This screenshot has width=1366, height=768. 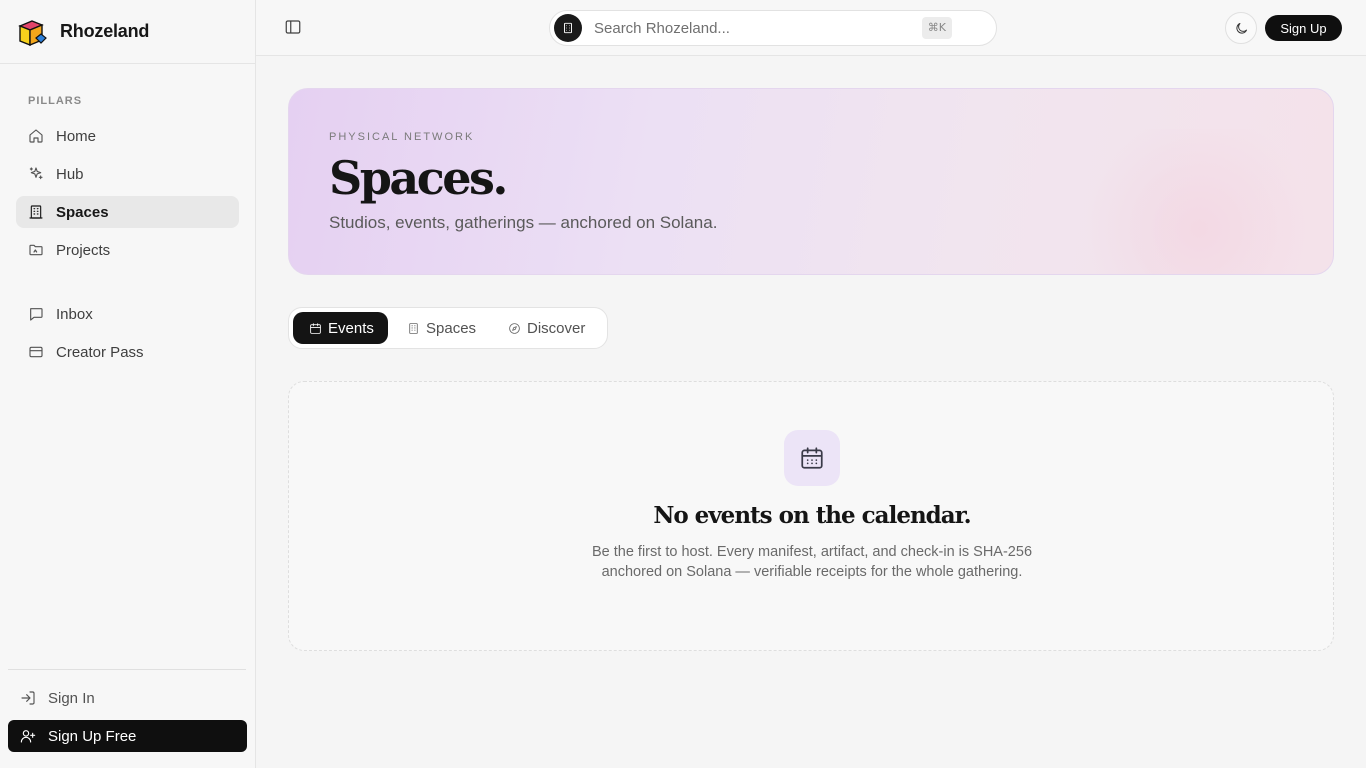 What do you see at coordinates (36, 136) in the screenshot?
I see `home-icon` at bounding box center [36, 136].